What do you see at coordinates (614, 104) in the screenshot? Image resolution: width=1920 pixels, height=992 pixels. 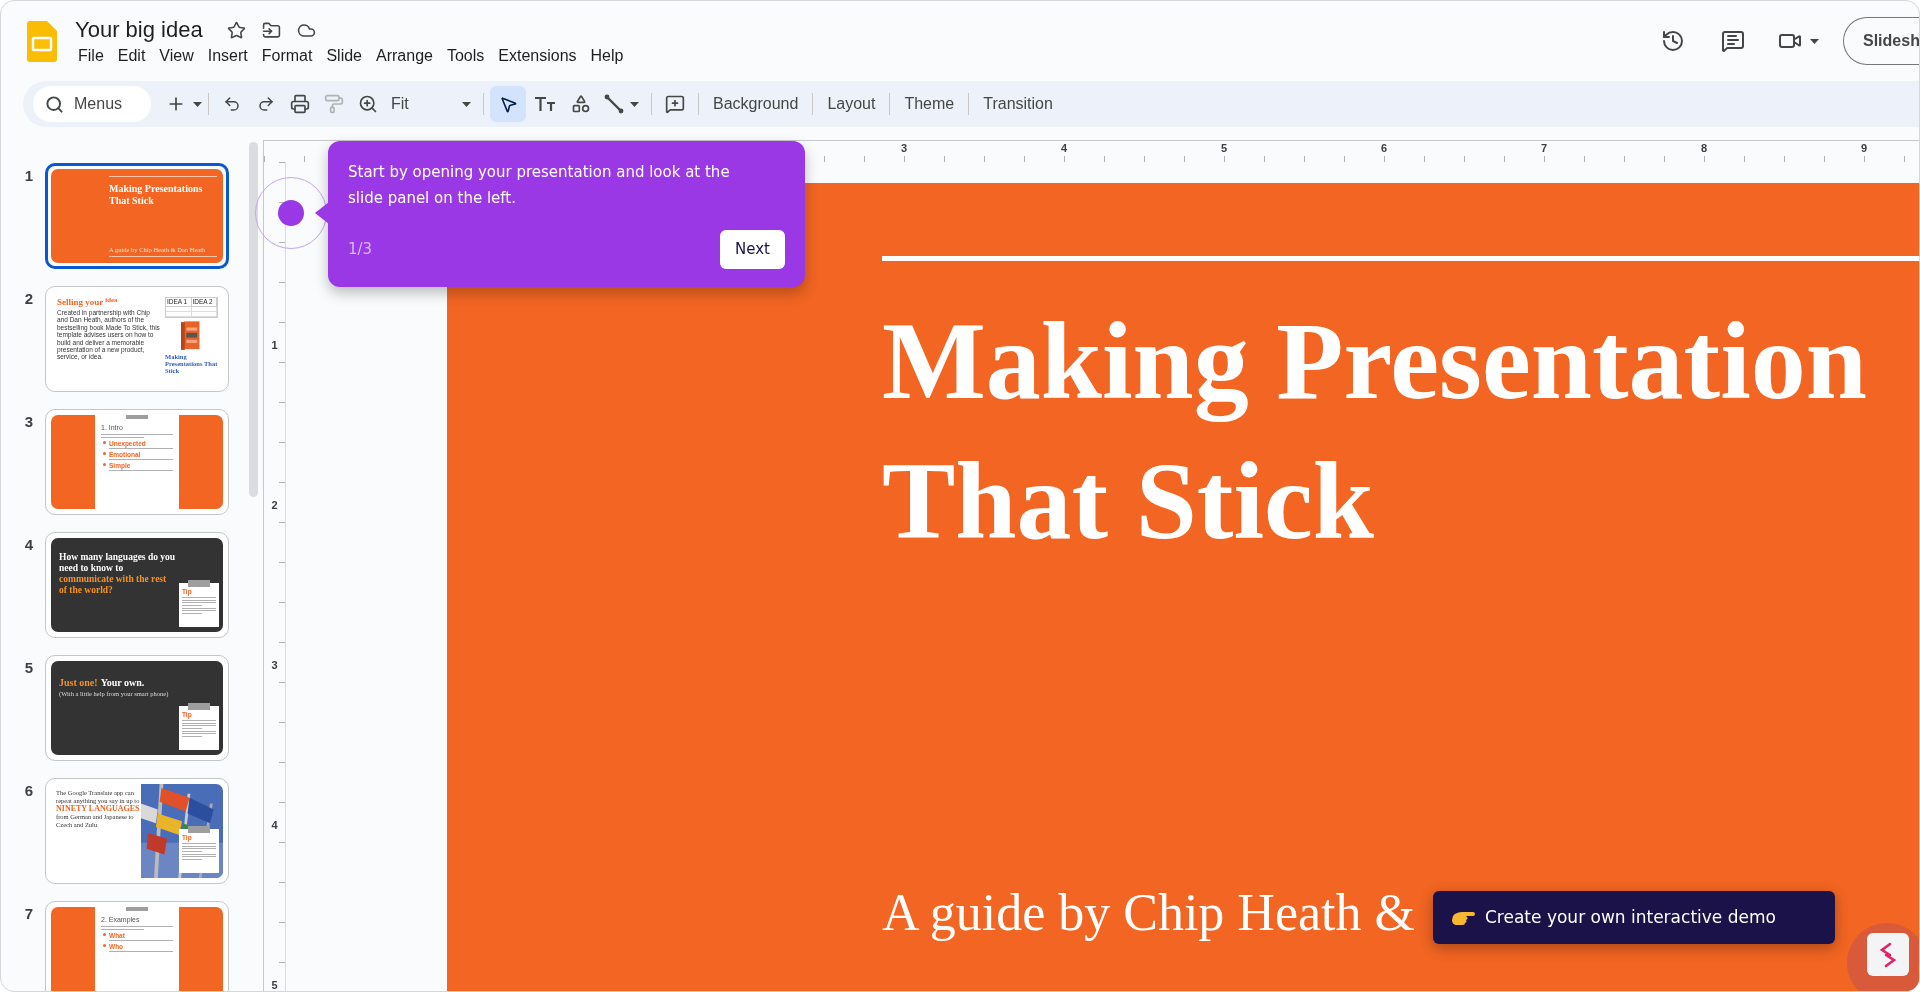 I see `line-icon` at bounding box center [614, 104].